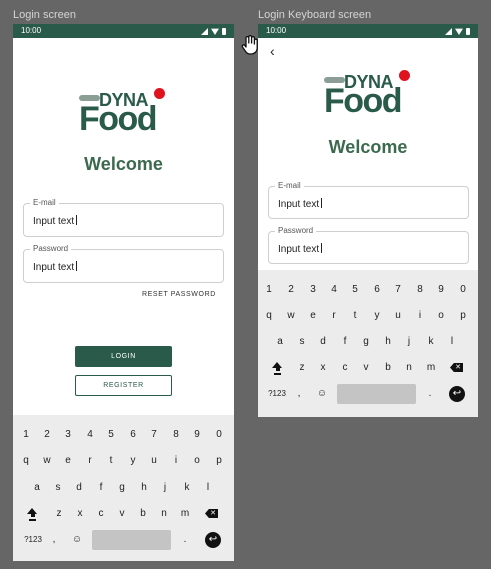 This screenshot has width=491, height=569. What do you see at coordinates (179, 294) in the screenshot?
I see `reset-password-link: RESET PASSWORD` at bounding box center [179, 294].